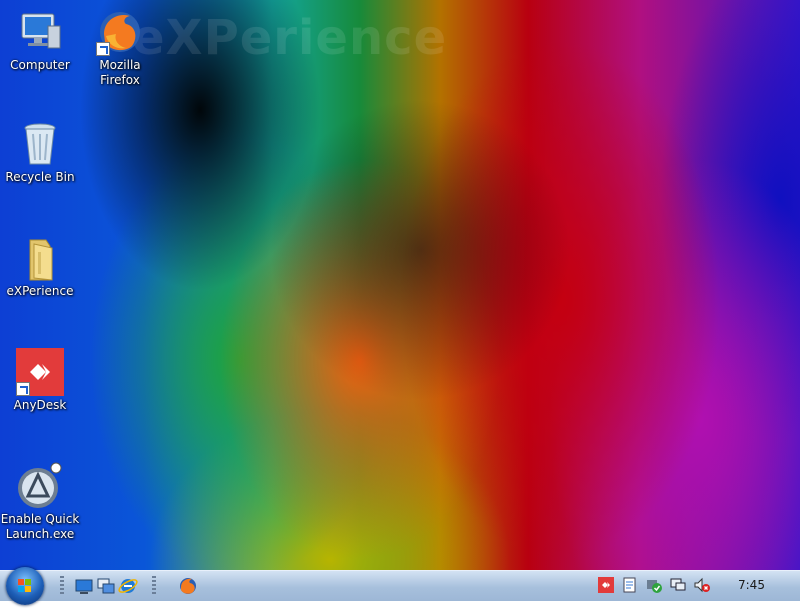 Image resolution: width=800 pixels, height=609 pixels. Describe the element at coordinates (40, 372) in the screenshot. I see `anydesk-icon` at that location.